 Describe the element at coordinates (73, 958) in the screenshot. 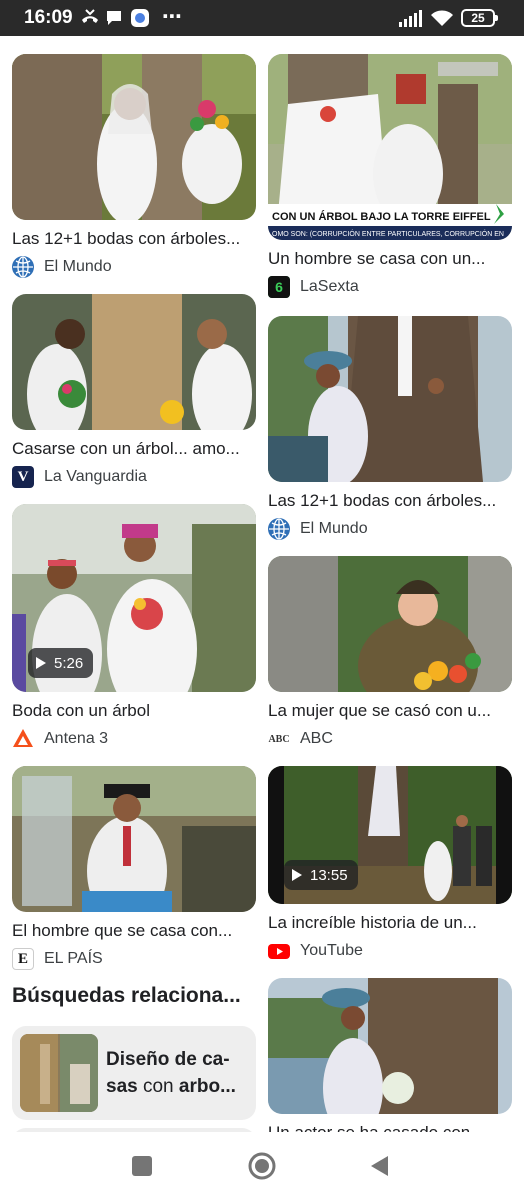

I see `result-source-name: EL PAÍS` at that location.